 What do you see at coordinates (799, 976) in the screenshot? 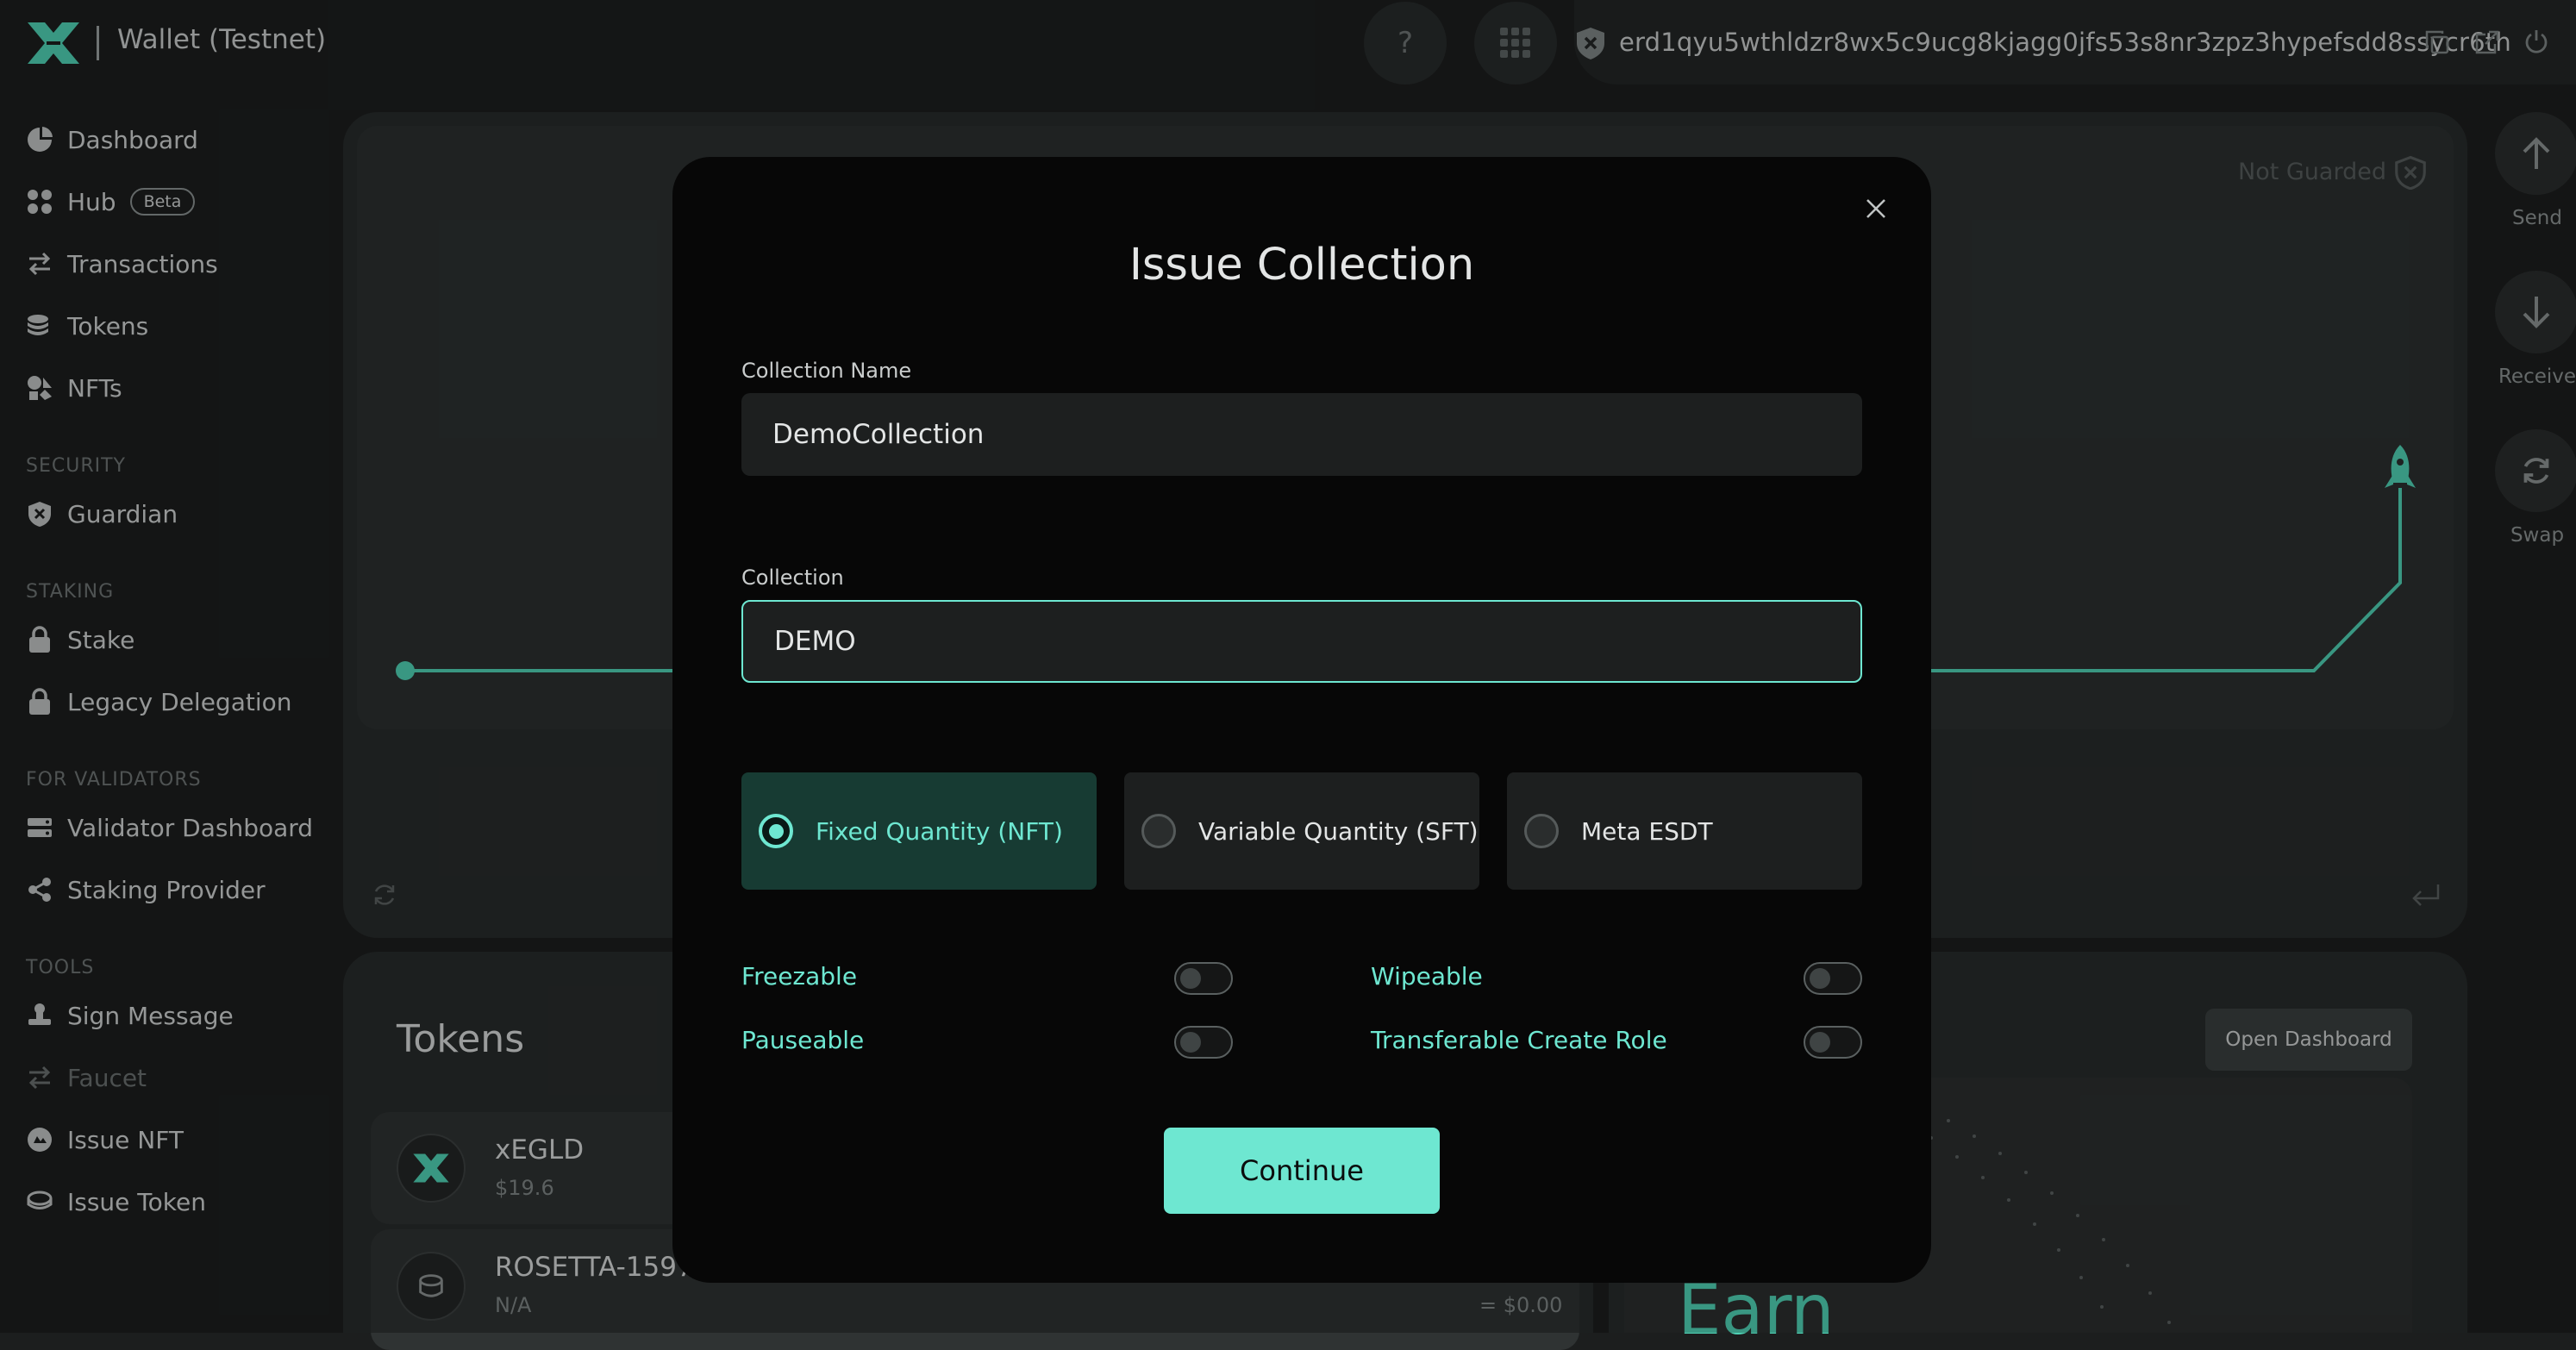
I see `freezable-label: Freezable` at bounding box center [799, 976].